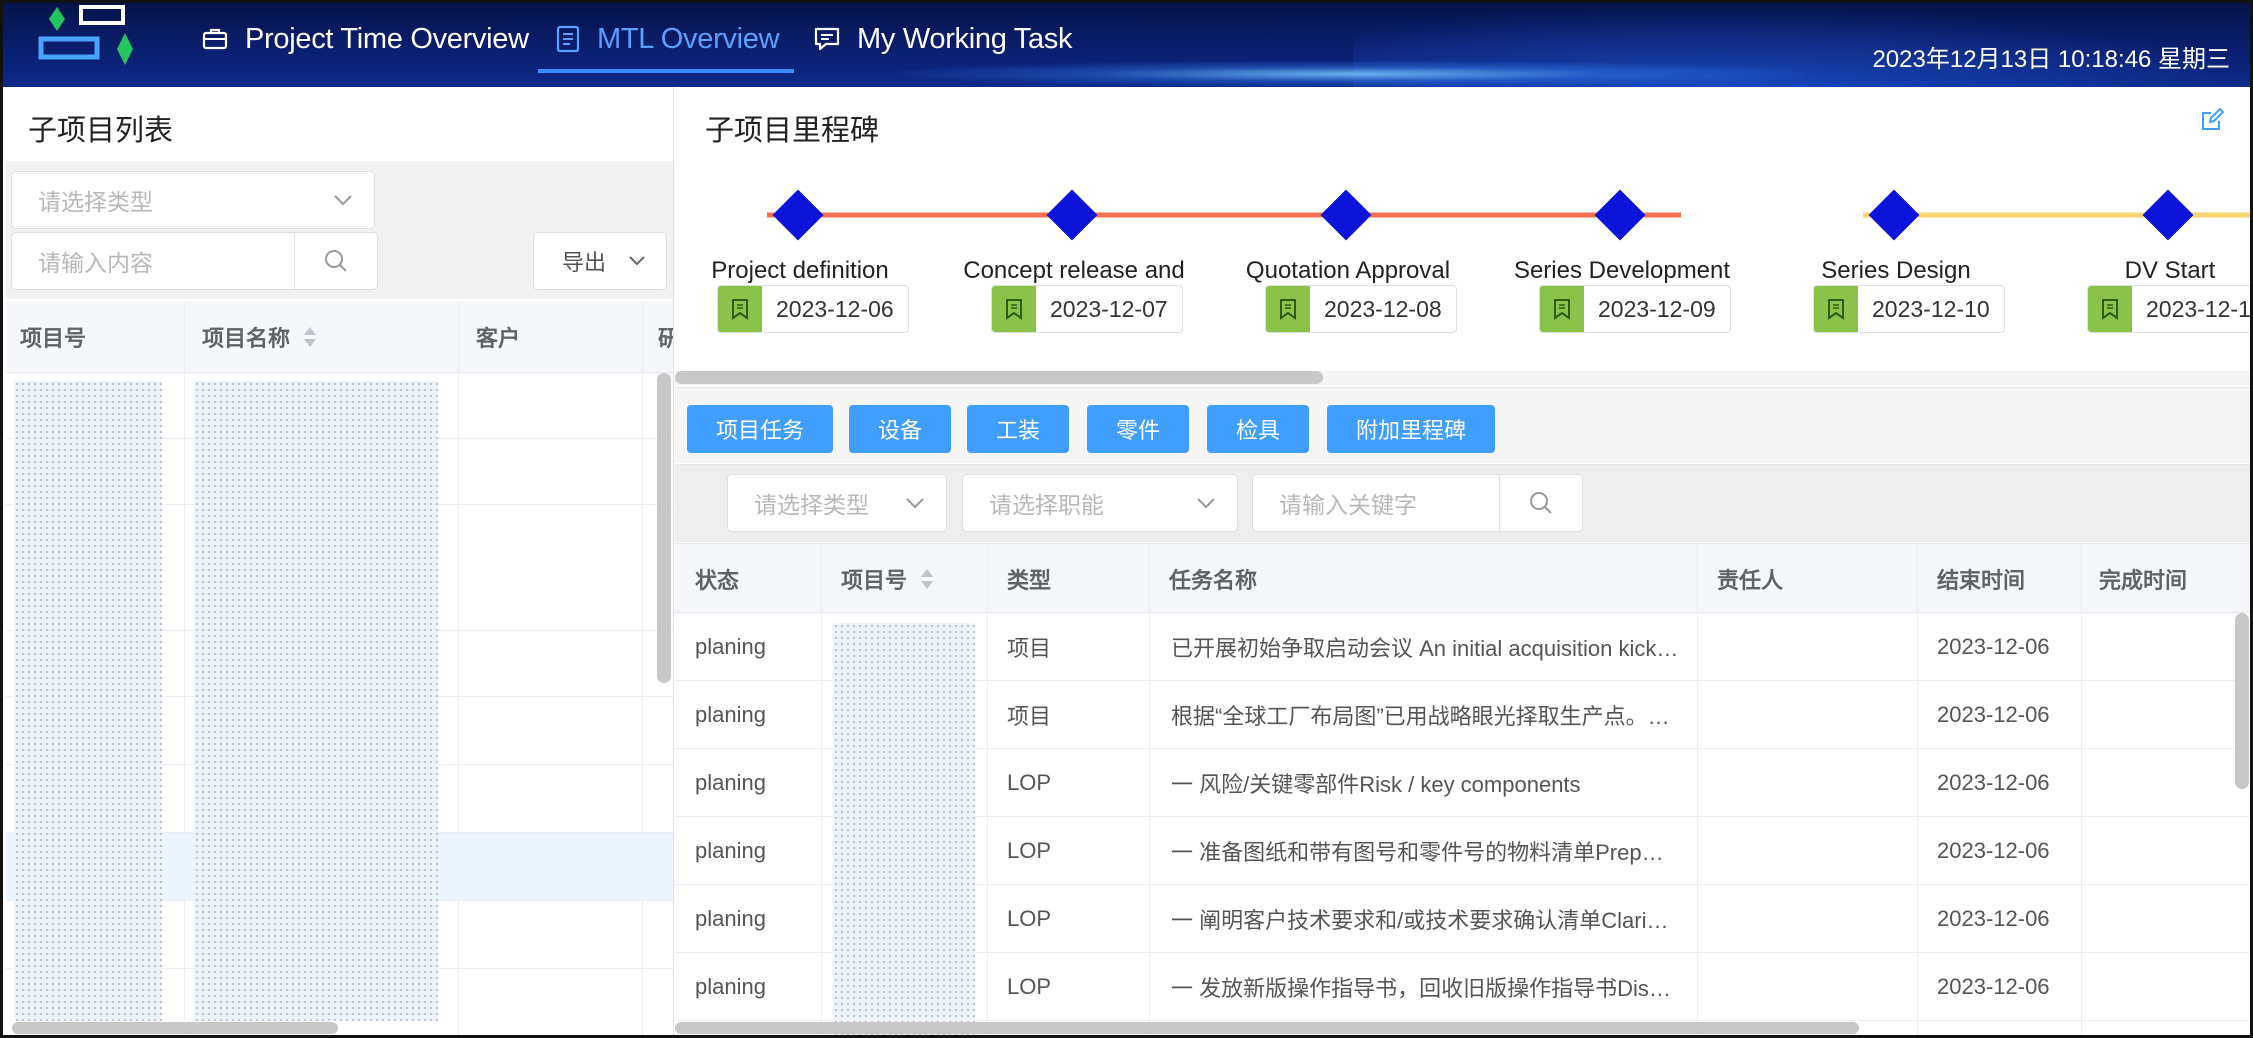 This screenshot has height=1038, width=2253. Describe the element at coordinates (1896, 257) in the screenshot. I see `milestone-item: Series Design 2023-12-10` at that location.